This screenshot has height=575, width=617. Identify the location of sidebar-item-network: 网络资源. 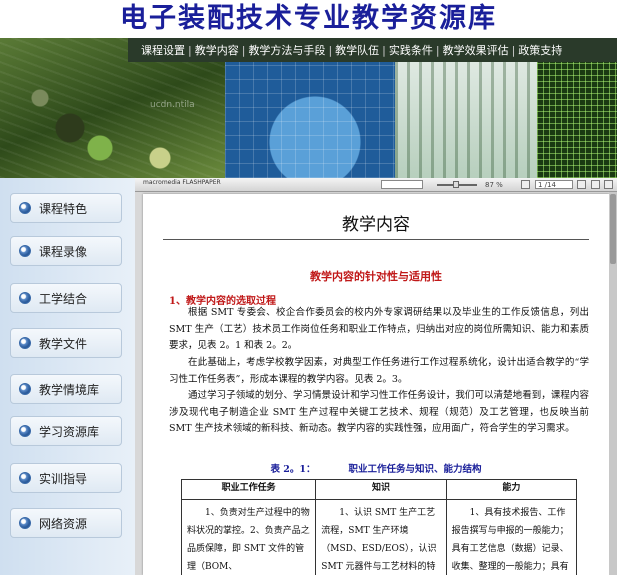
(66, 523).